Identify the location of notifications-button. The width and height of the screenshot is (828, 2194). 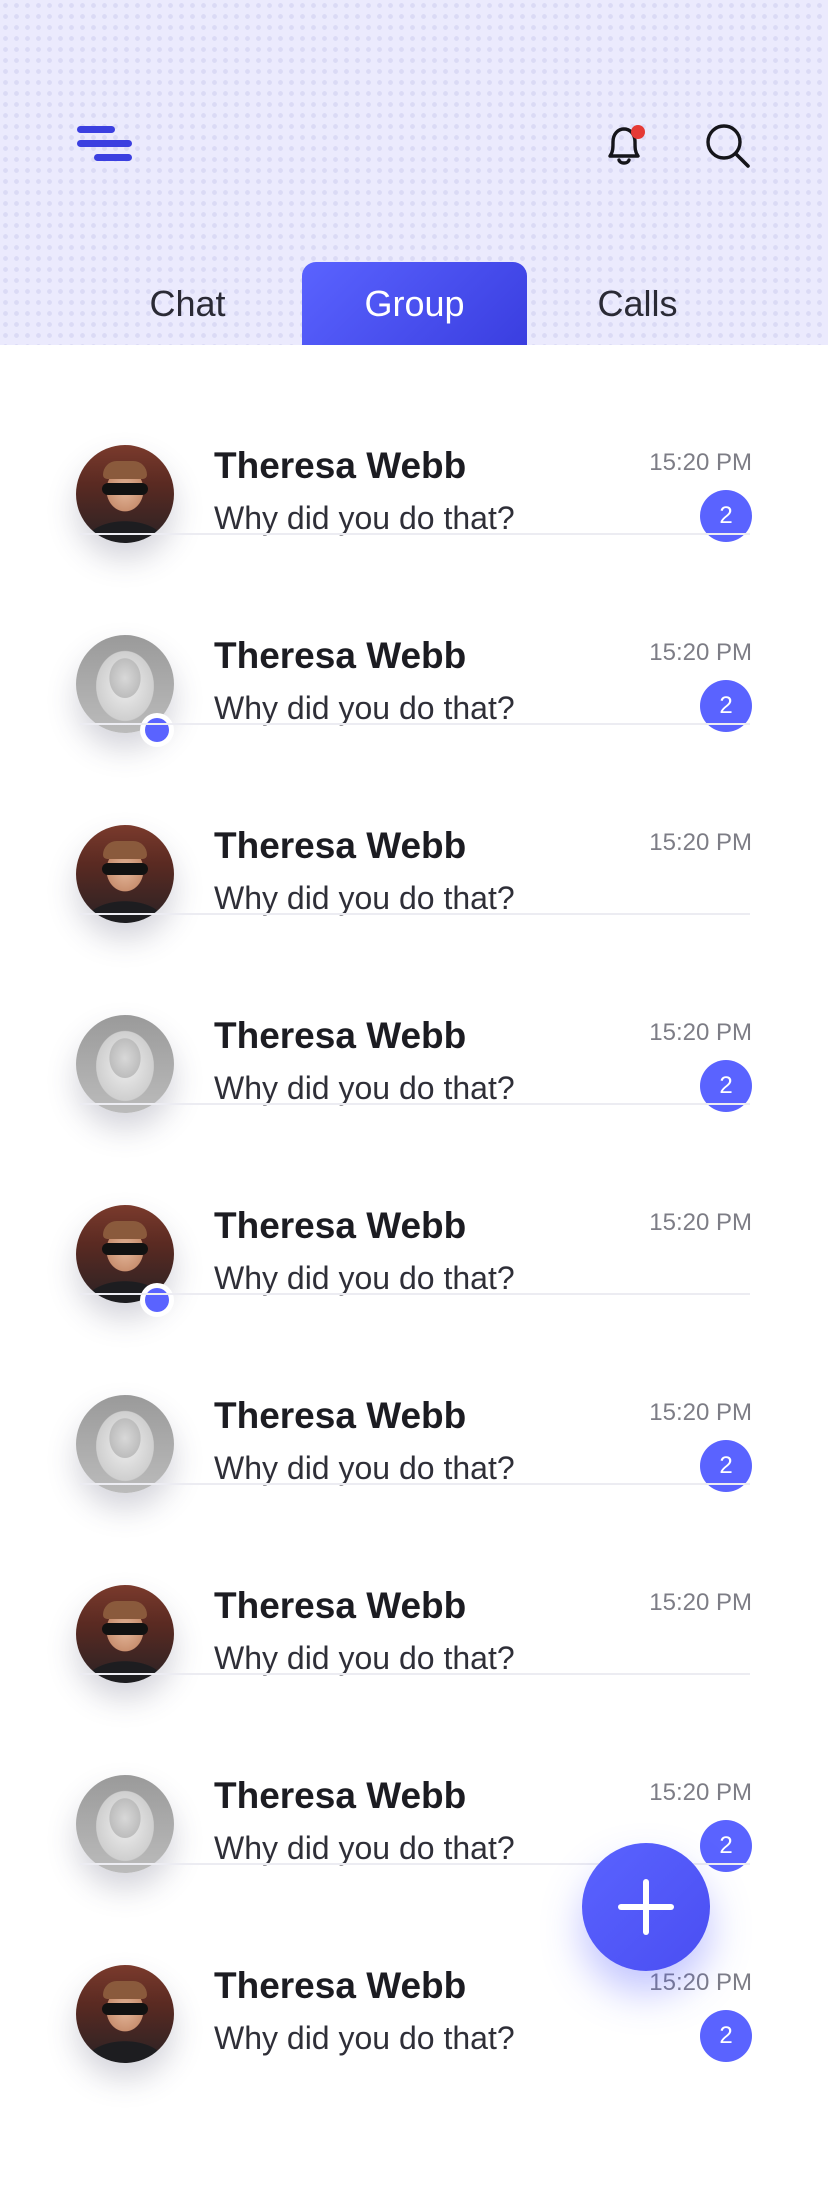
(624, 146).